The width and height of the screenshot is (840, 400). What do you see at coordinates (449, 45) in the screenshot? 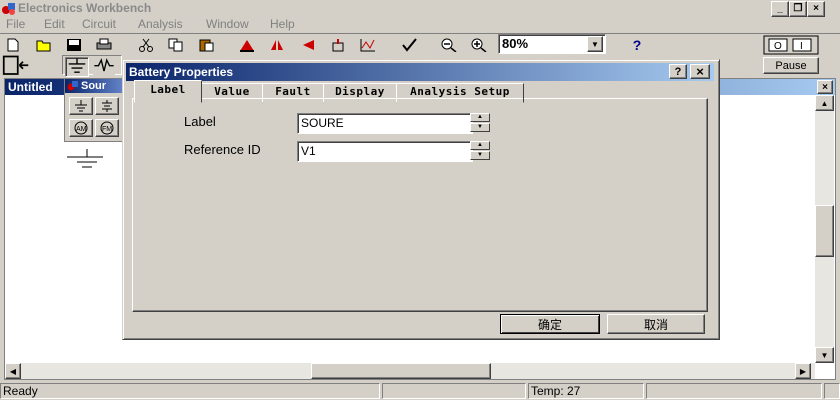
I see `zoom-out-icon` at bounding box center [449, 45].